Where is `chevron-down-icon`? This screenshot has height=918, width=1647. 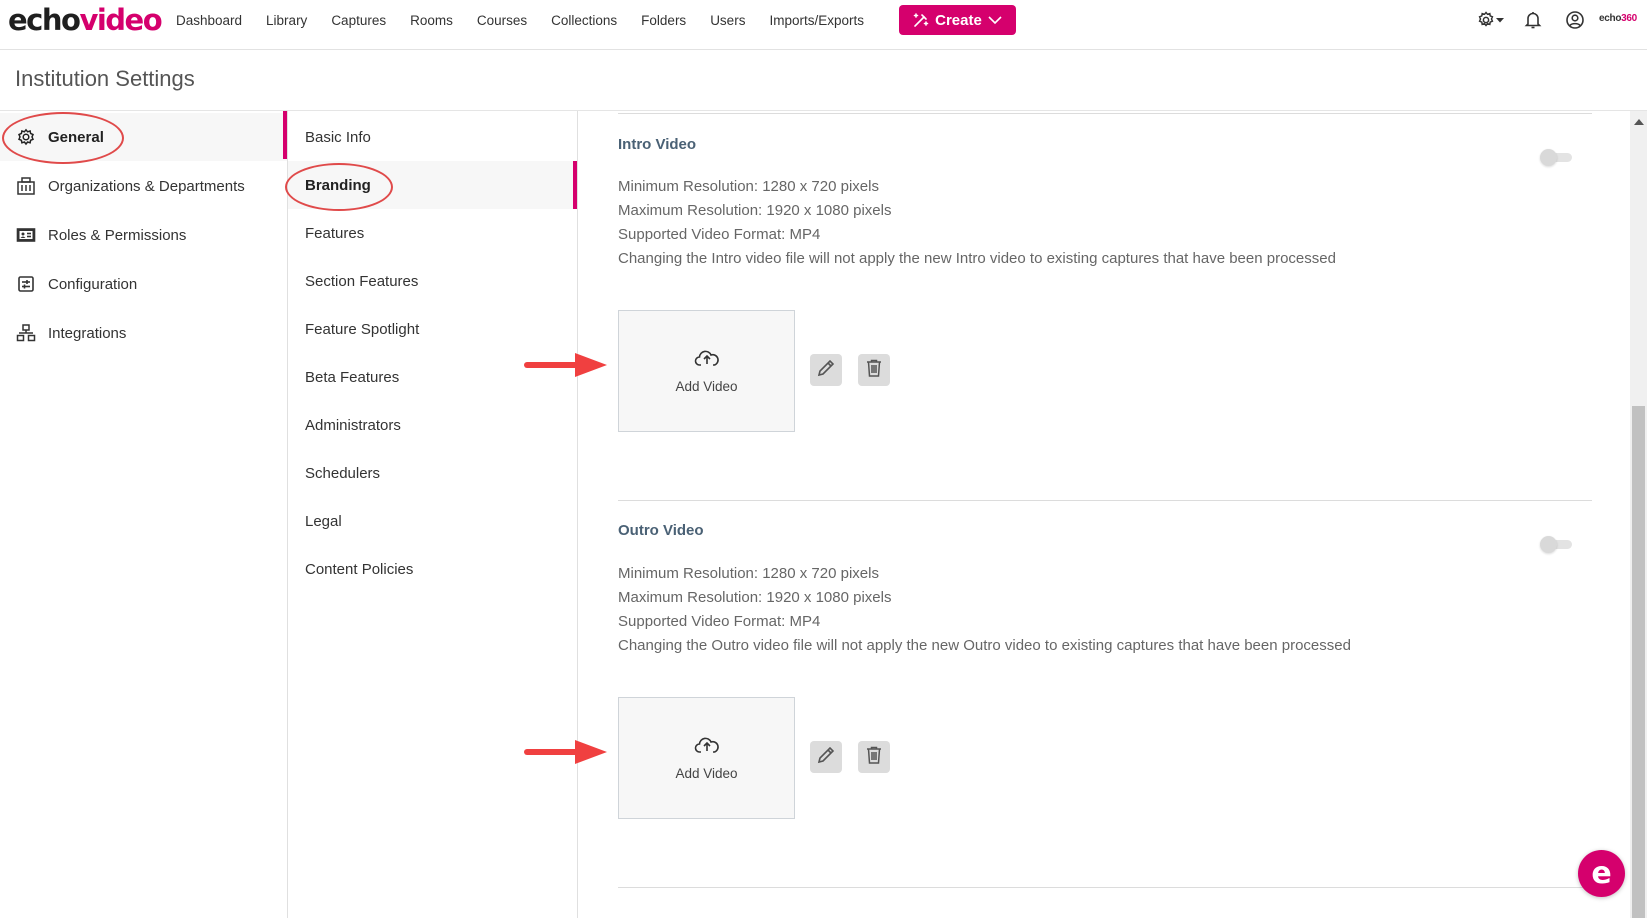 chevron-down-icon is located at coordinates (995, 20).